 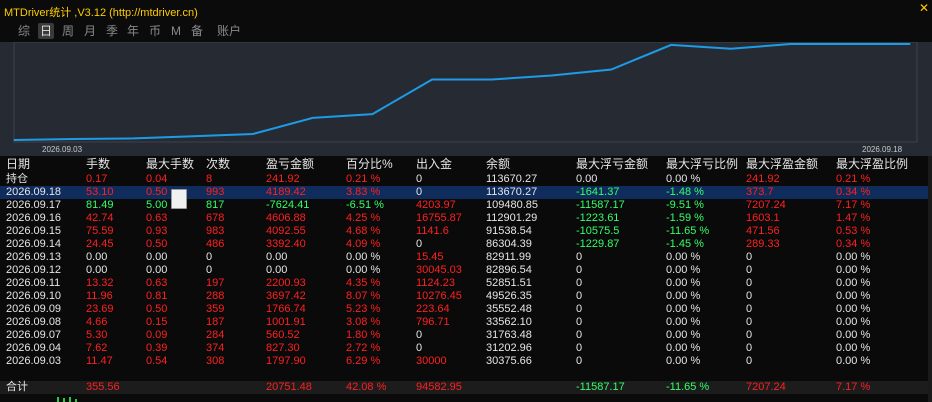 What do you see at coordinates (100, 309) in the screenshot?
I see `table-cell: 23.69` at bounding box center [100, 309].